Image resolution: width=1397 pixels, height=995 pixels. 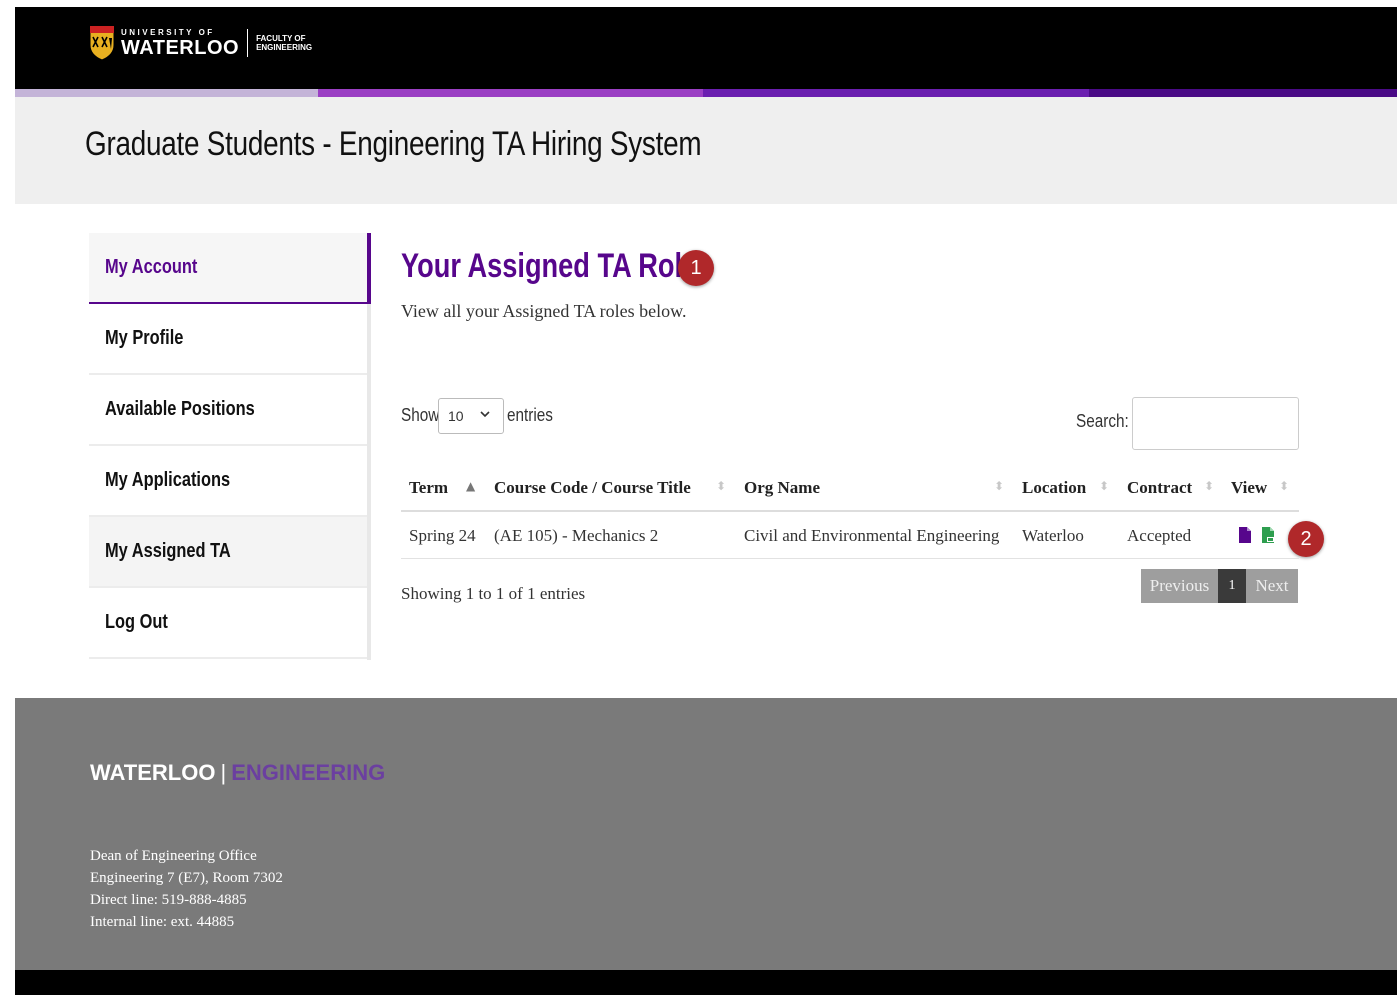 I want to click on pagination: Previous 1 Next, so click(x=1219, y=586).